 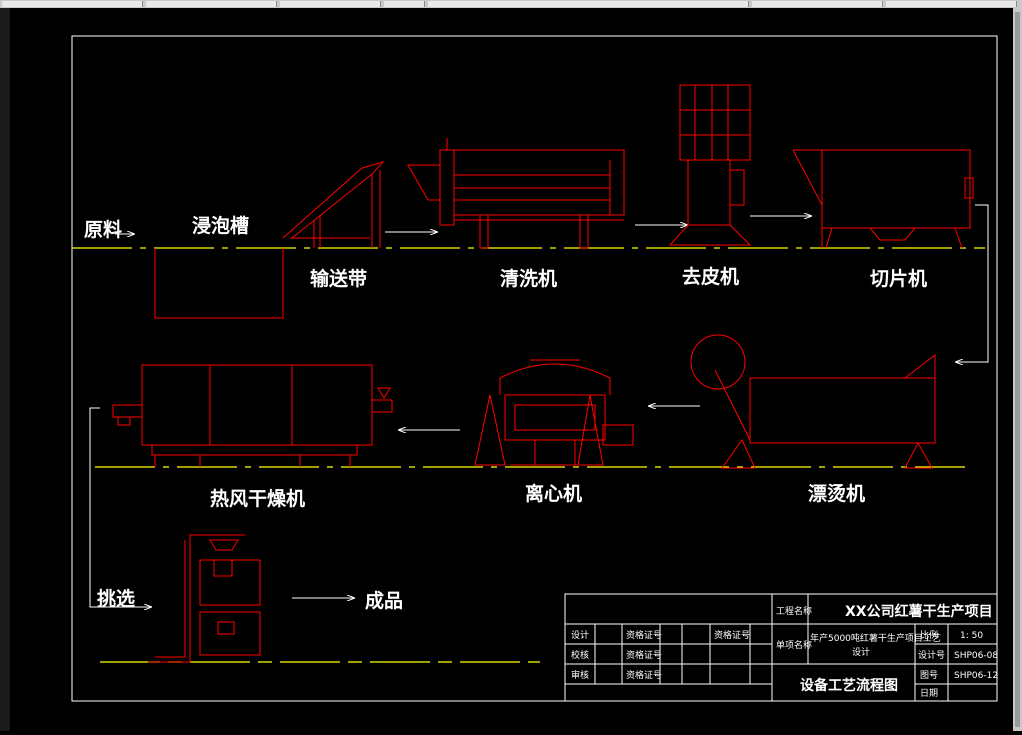 I want to click on tb-project-name: XX公司红薯干生产项目, so click(x=919, y=611).